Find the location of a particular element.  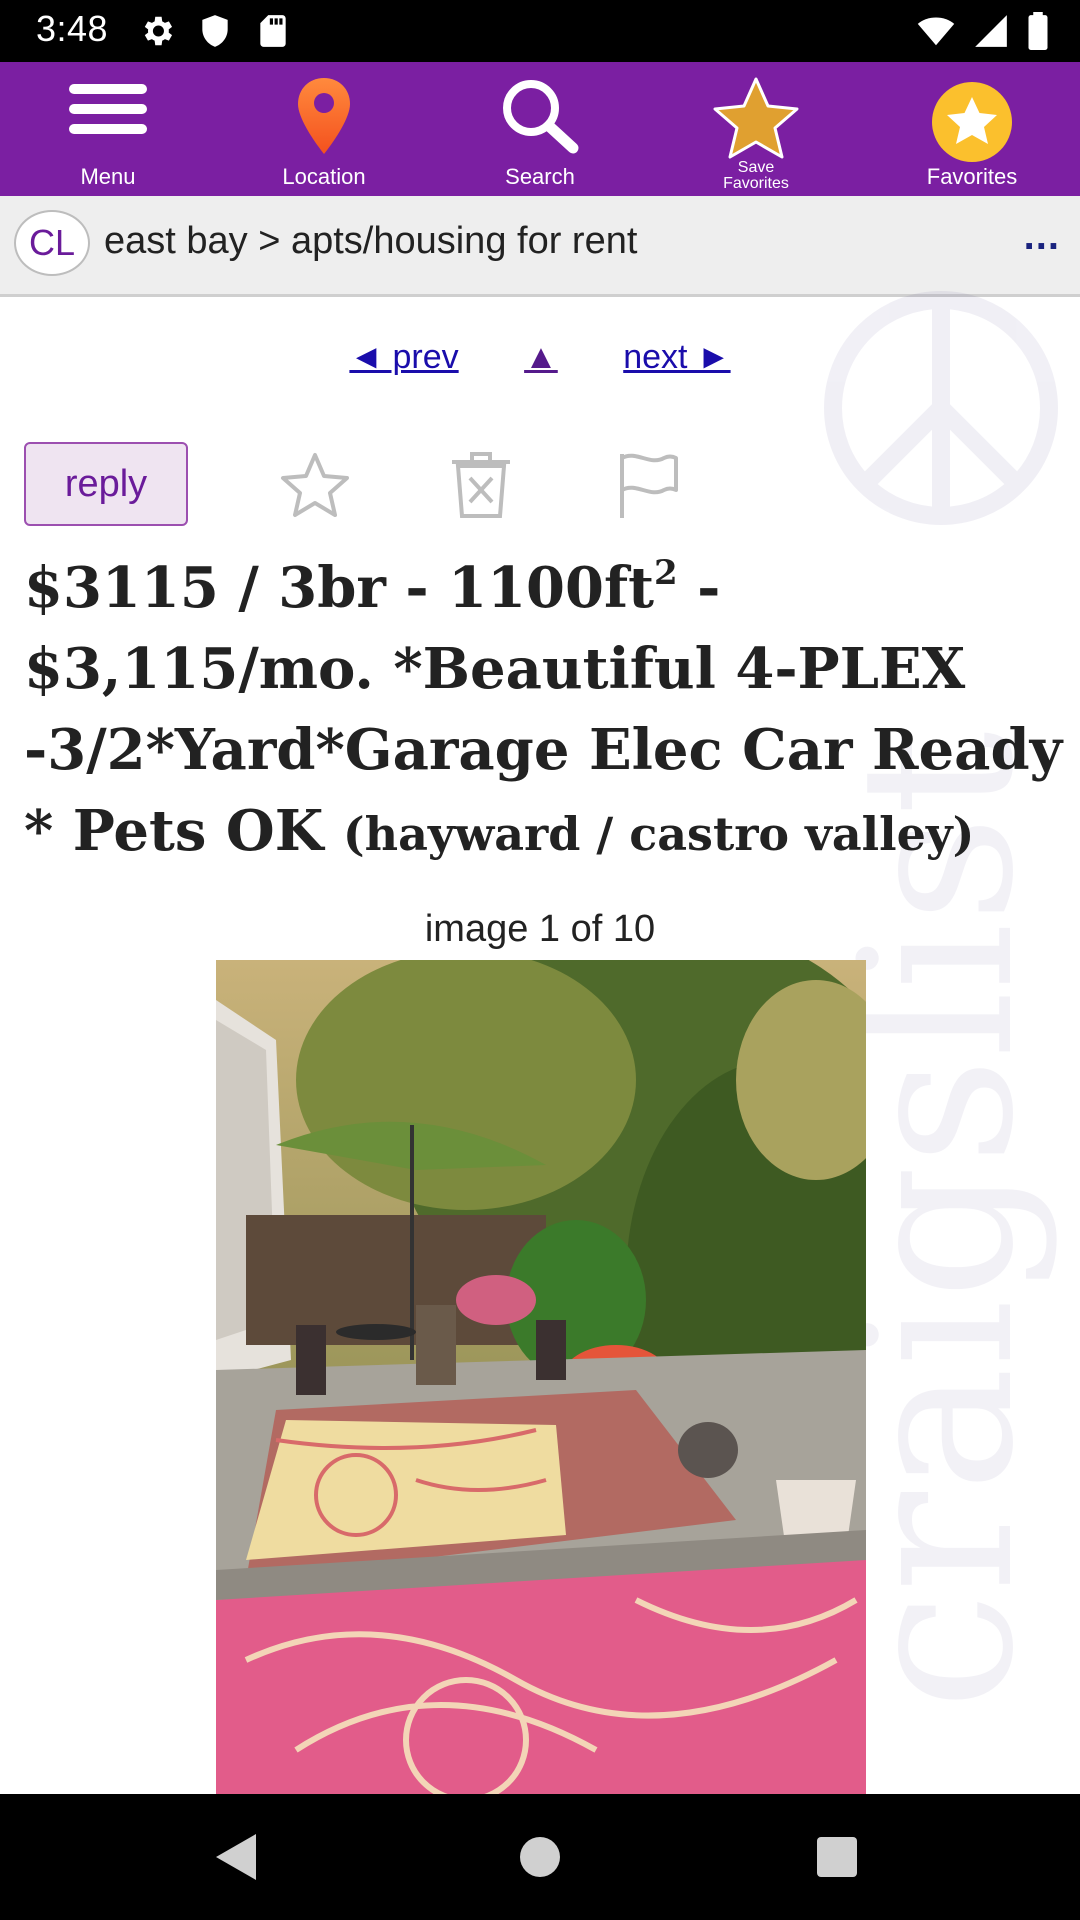

breadcrumb: east bay > apts/housing for rent is located at coordinates (370, 241).